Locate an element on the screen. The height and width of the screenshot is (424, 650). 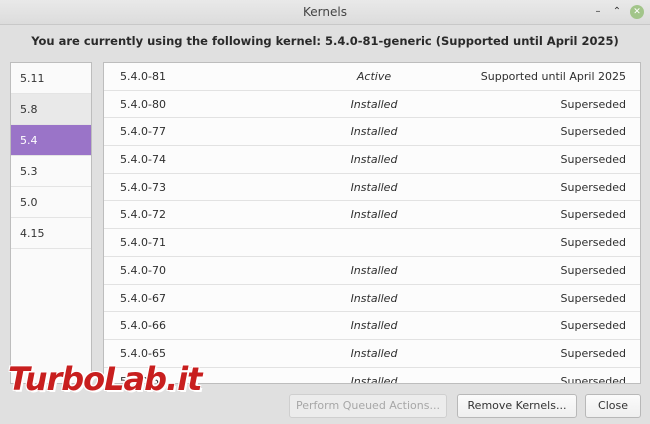
kernel-version: 5.4.0-77 is located at coordinates (143, 132).